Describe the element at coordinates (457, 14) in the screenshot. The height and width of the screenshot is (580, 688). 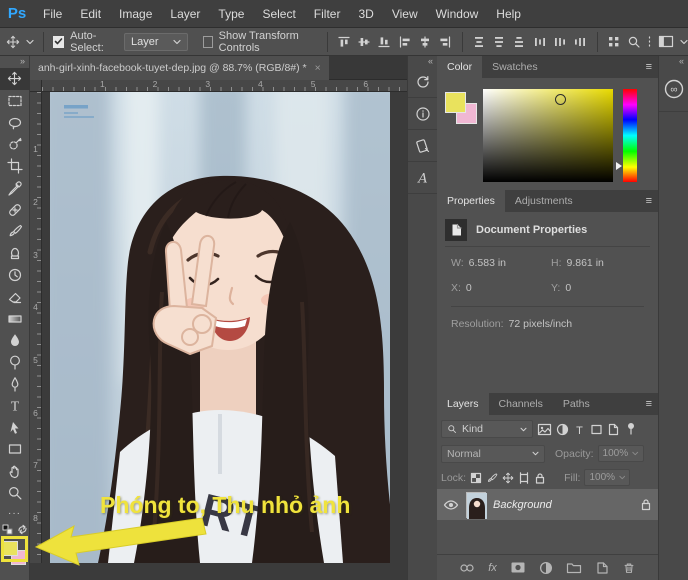
I see `menu-item: Window` at that location.